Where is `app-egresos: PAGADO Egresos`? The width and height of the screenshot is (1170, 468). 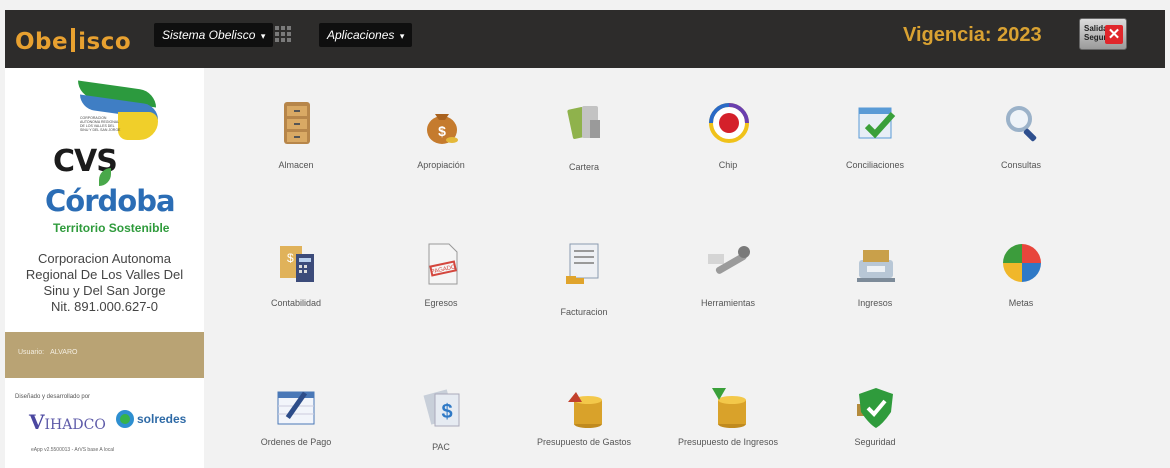
app-egresos: PAGADO Egresos is located at coordinates (441, 280).